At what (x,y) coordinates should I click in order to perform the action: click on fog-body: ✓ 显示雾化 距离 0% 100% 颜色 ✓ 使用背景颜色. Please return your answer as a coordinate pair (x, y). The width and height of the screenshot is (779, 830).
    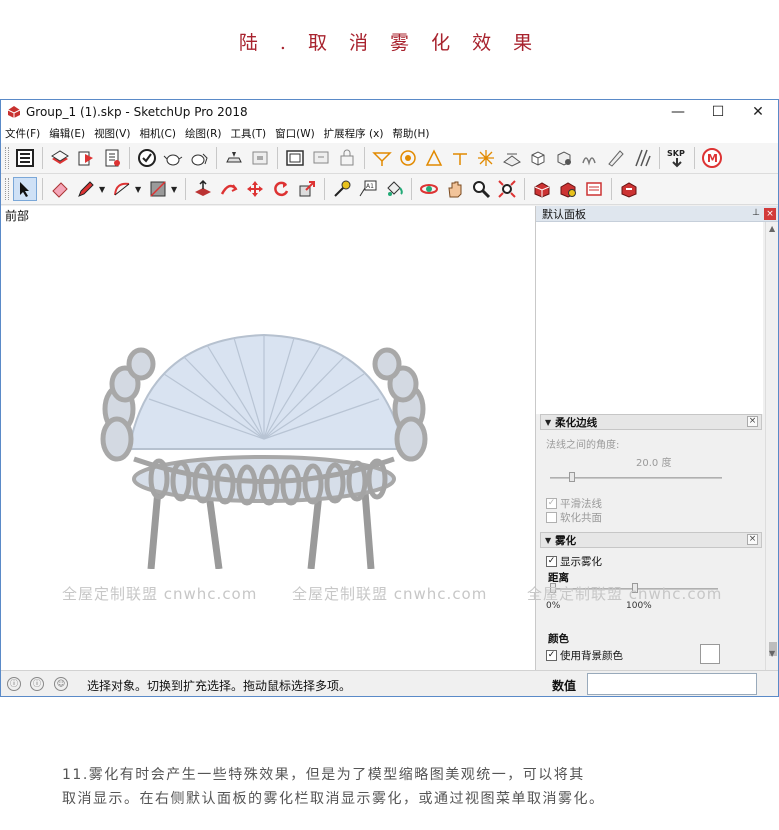
    Looking at the image, I should click on (651, 609).